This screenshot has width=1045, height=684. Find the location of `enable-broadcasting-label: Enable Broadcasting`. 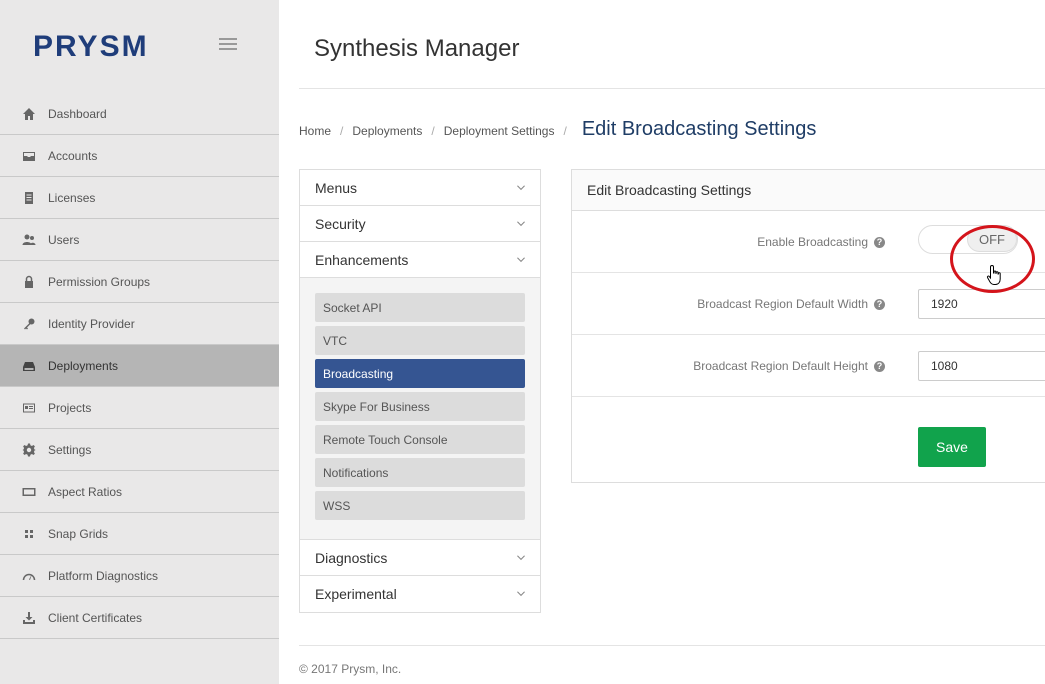

enable-broadcasting-label: Enable Broadcasting is located at coordinates (812, 242).